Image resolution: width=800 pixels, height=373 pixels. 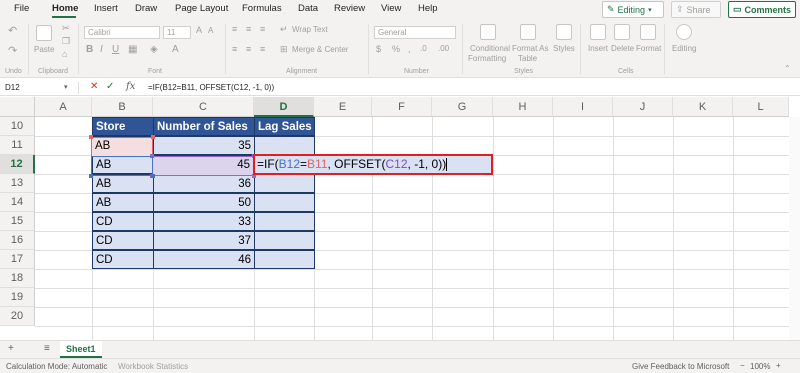 What do you see at coordinates (703, 107) in the screenshot?
I see `column-header-k: K` at bounding box center [703, 107].